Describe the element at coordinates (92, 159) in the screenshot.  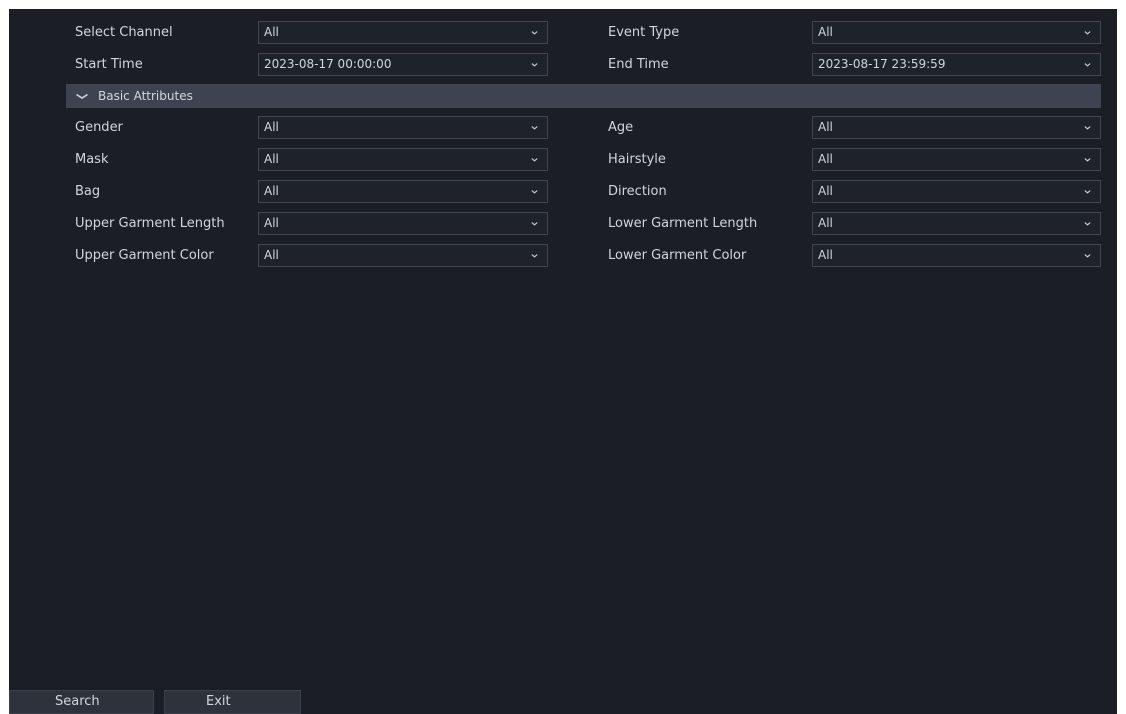
I see `mask-label: Mask` at that location.